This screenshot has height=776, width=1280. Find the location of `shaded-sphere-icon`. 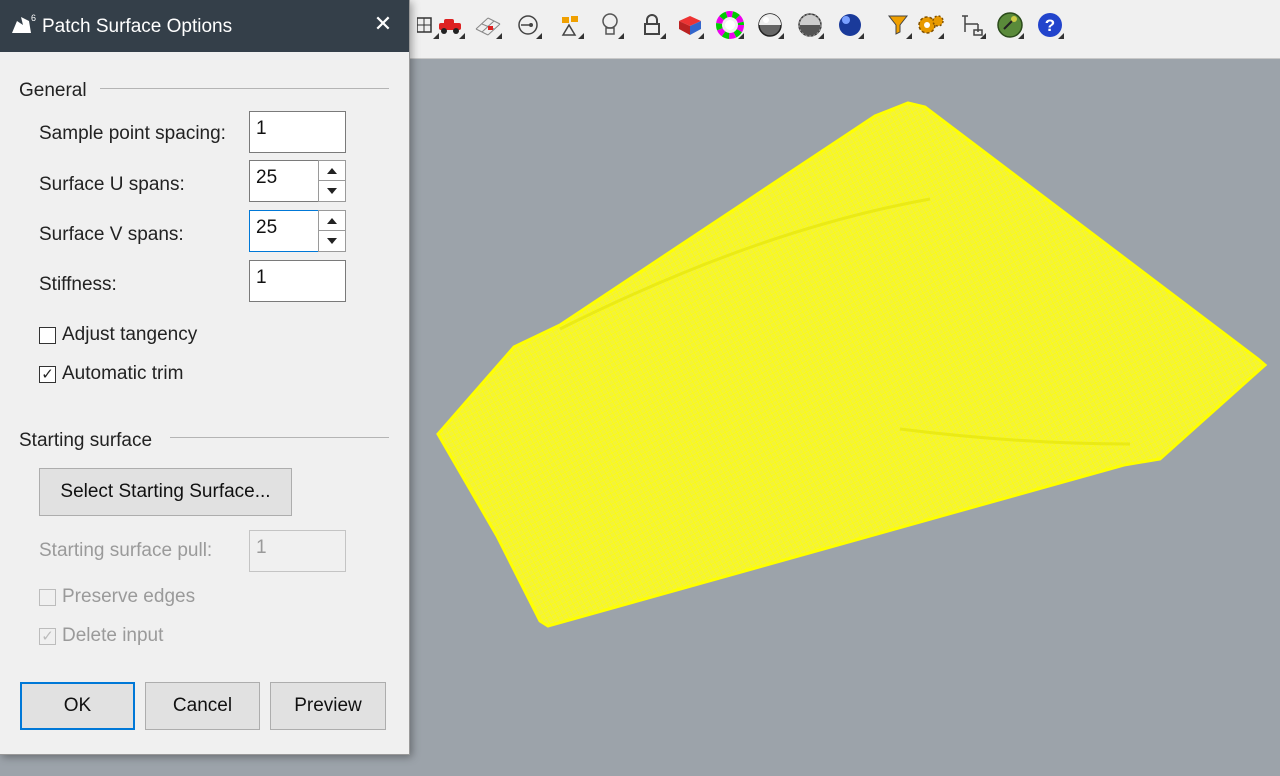

shaded-sphere-icon is located at coordinates (770, 25).